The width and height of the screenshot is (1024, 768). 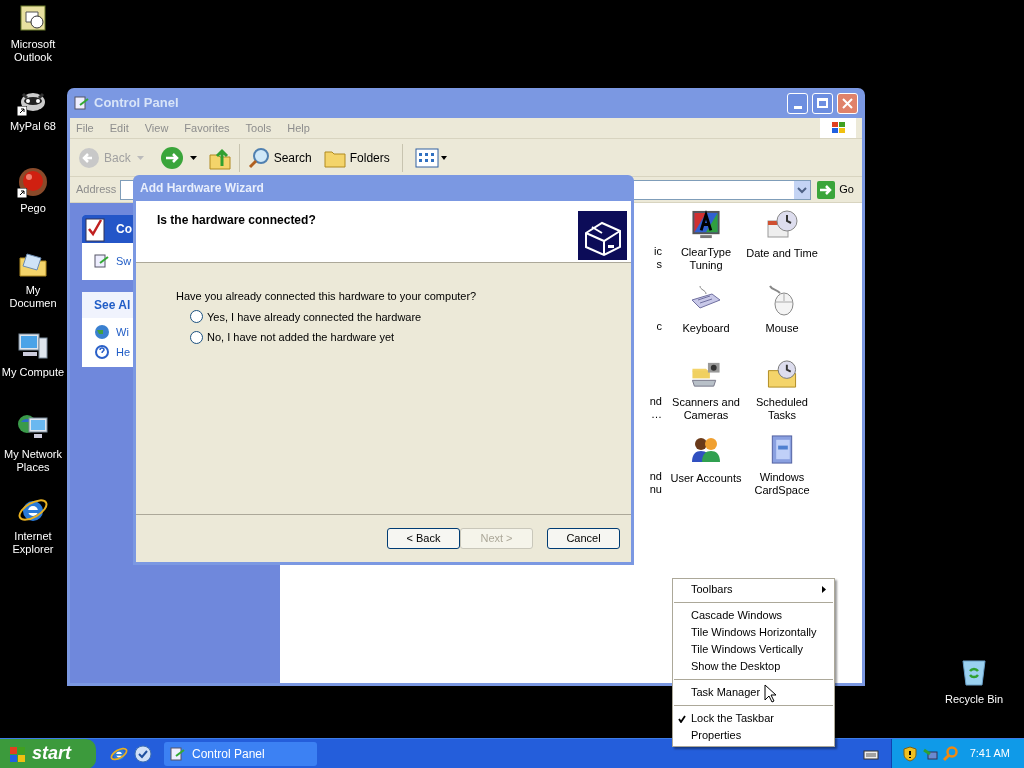 I want to click on wizard-question: Have you already connected this hardware to your computer?, so click(x=327, y=296).